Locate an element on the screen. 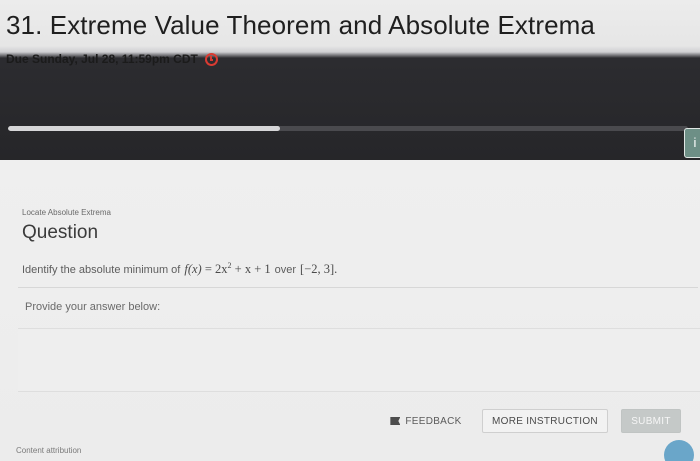  question-topic: Locate Absolute Extrema is located at coordinates (66, 212).